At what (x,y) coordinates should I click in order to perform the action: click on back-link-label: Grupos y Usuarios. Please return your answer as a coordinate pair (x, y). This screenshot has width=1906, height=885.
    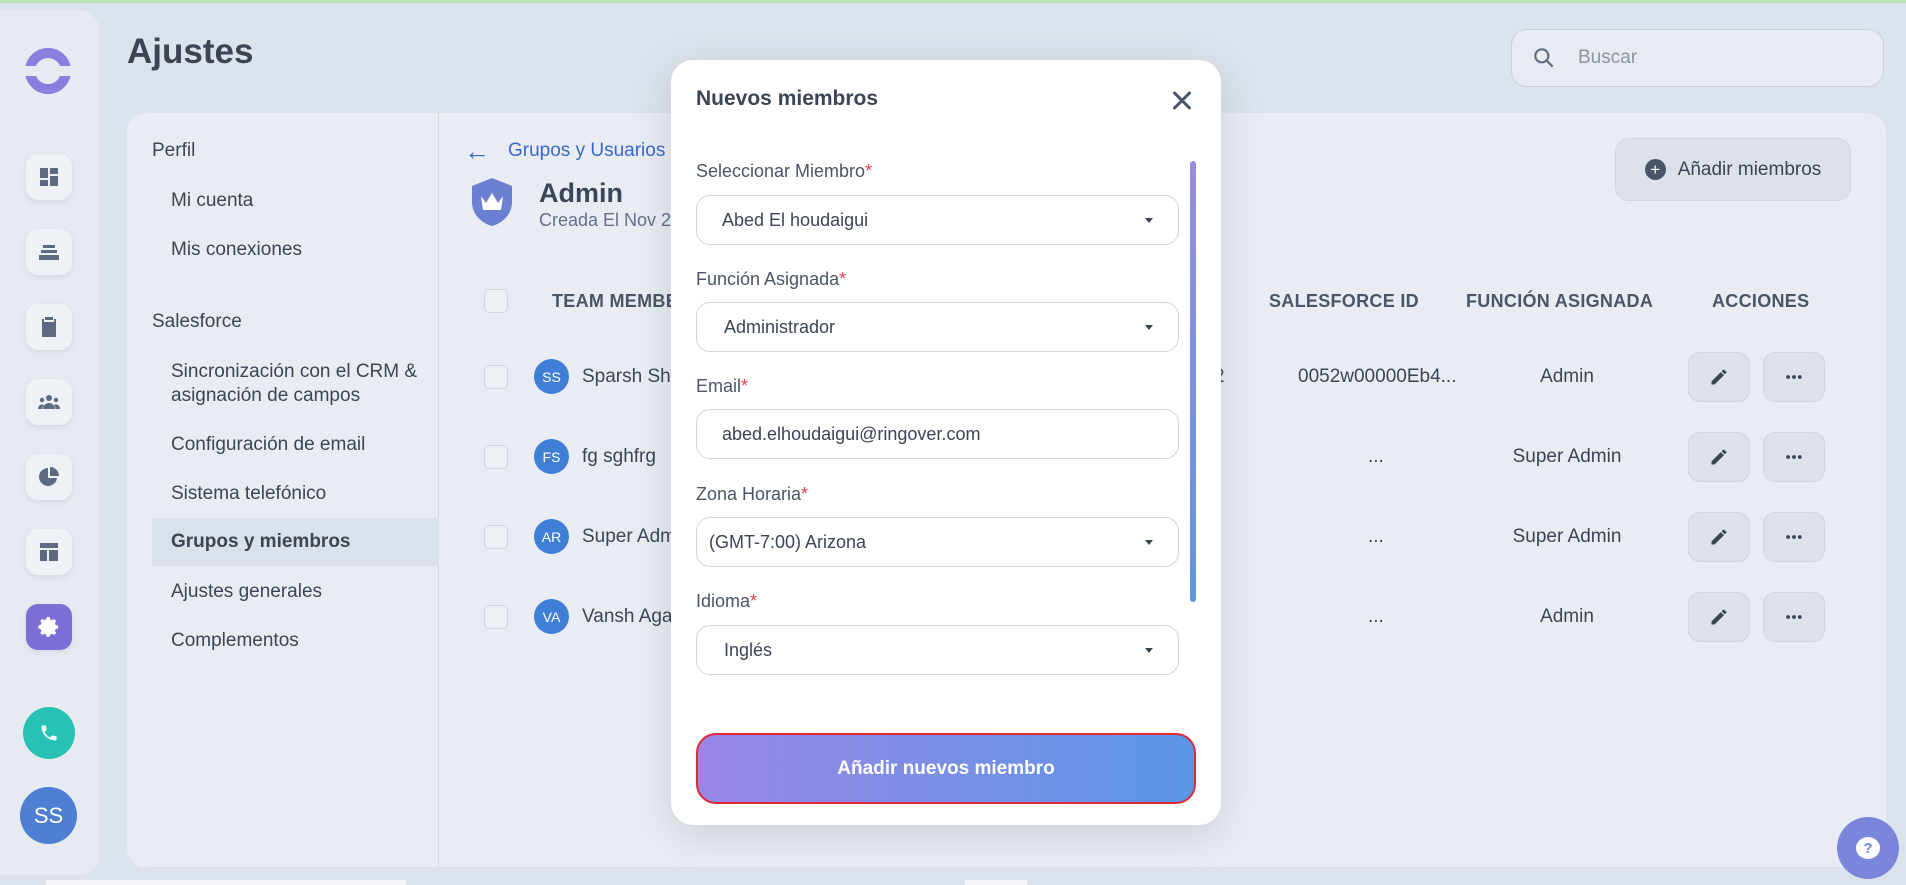
    Looking at the image, I should click on (587, 150).